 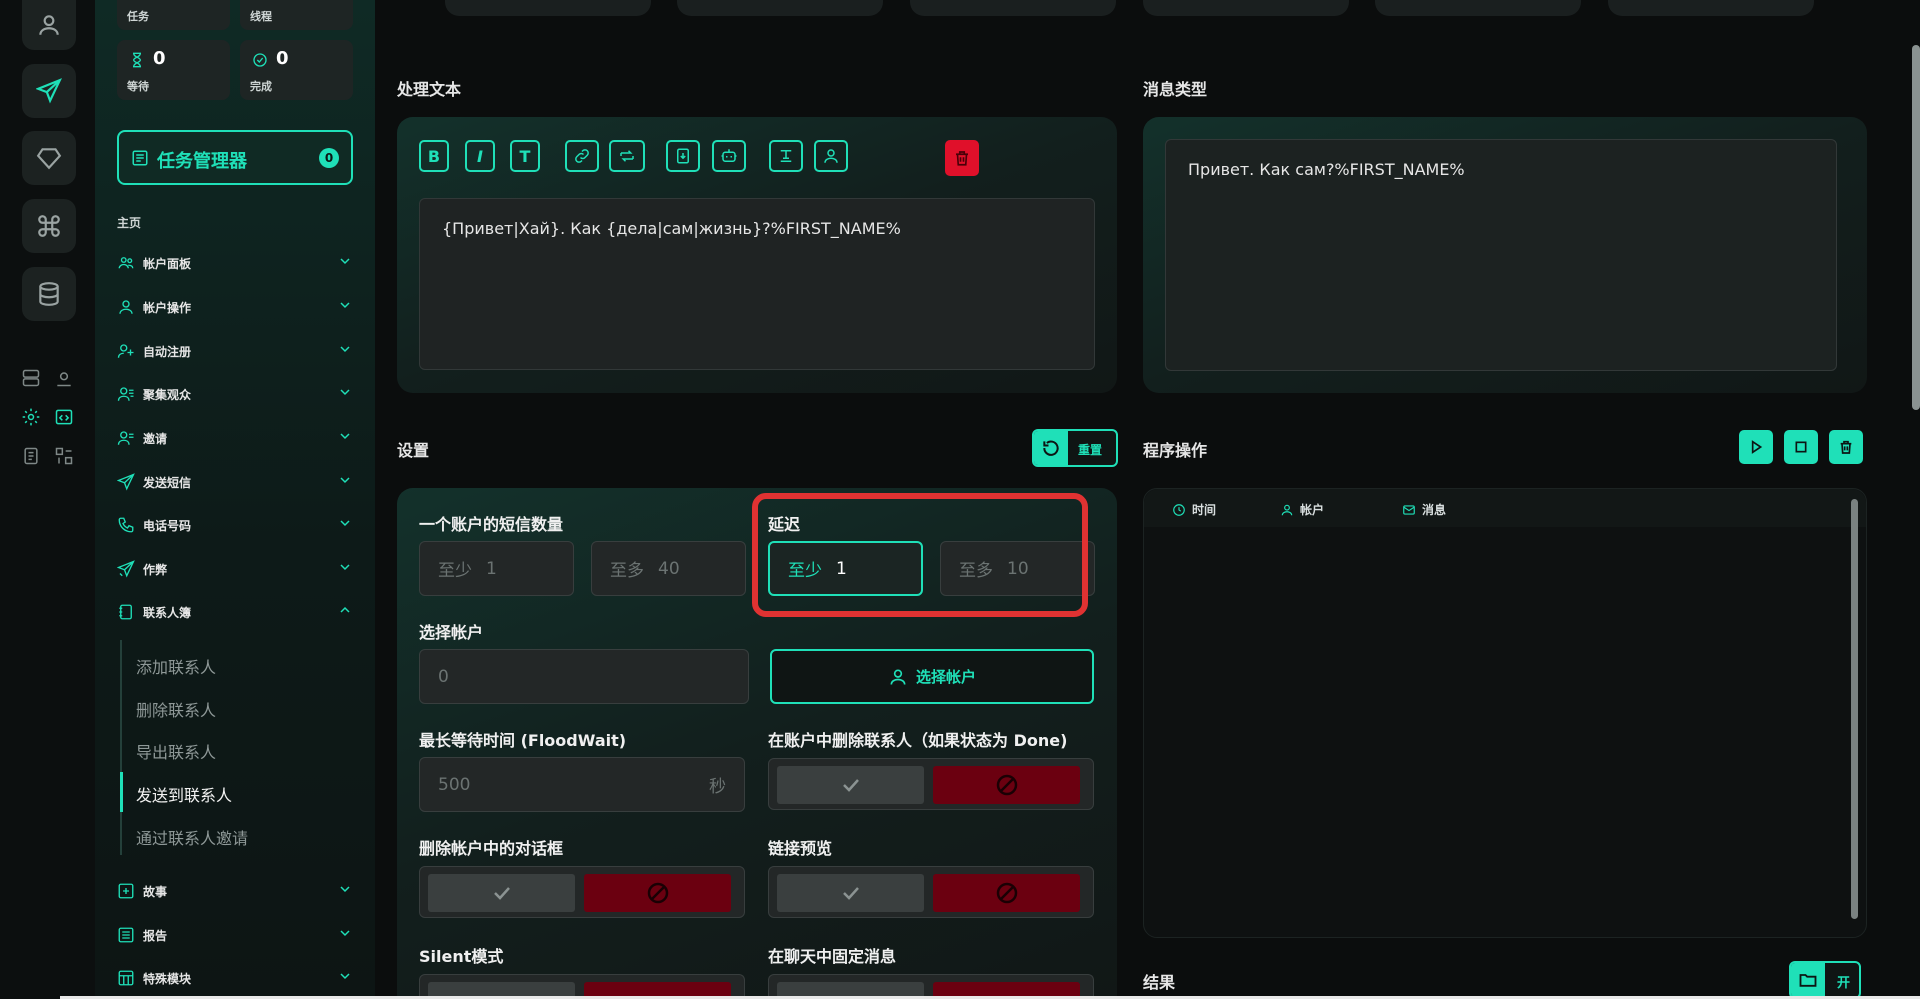 What do you see at coordinates (176, 666) in the screenshot?
I see `submenu-add-contacts: 添加联系人` at bounding box center [176, 666].